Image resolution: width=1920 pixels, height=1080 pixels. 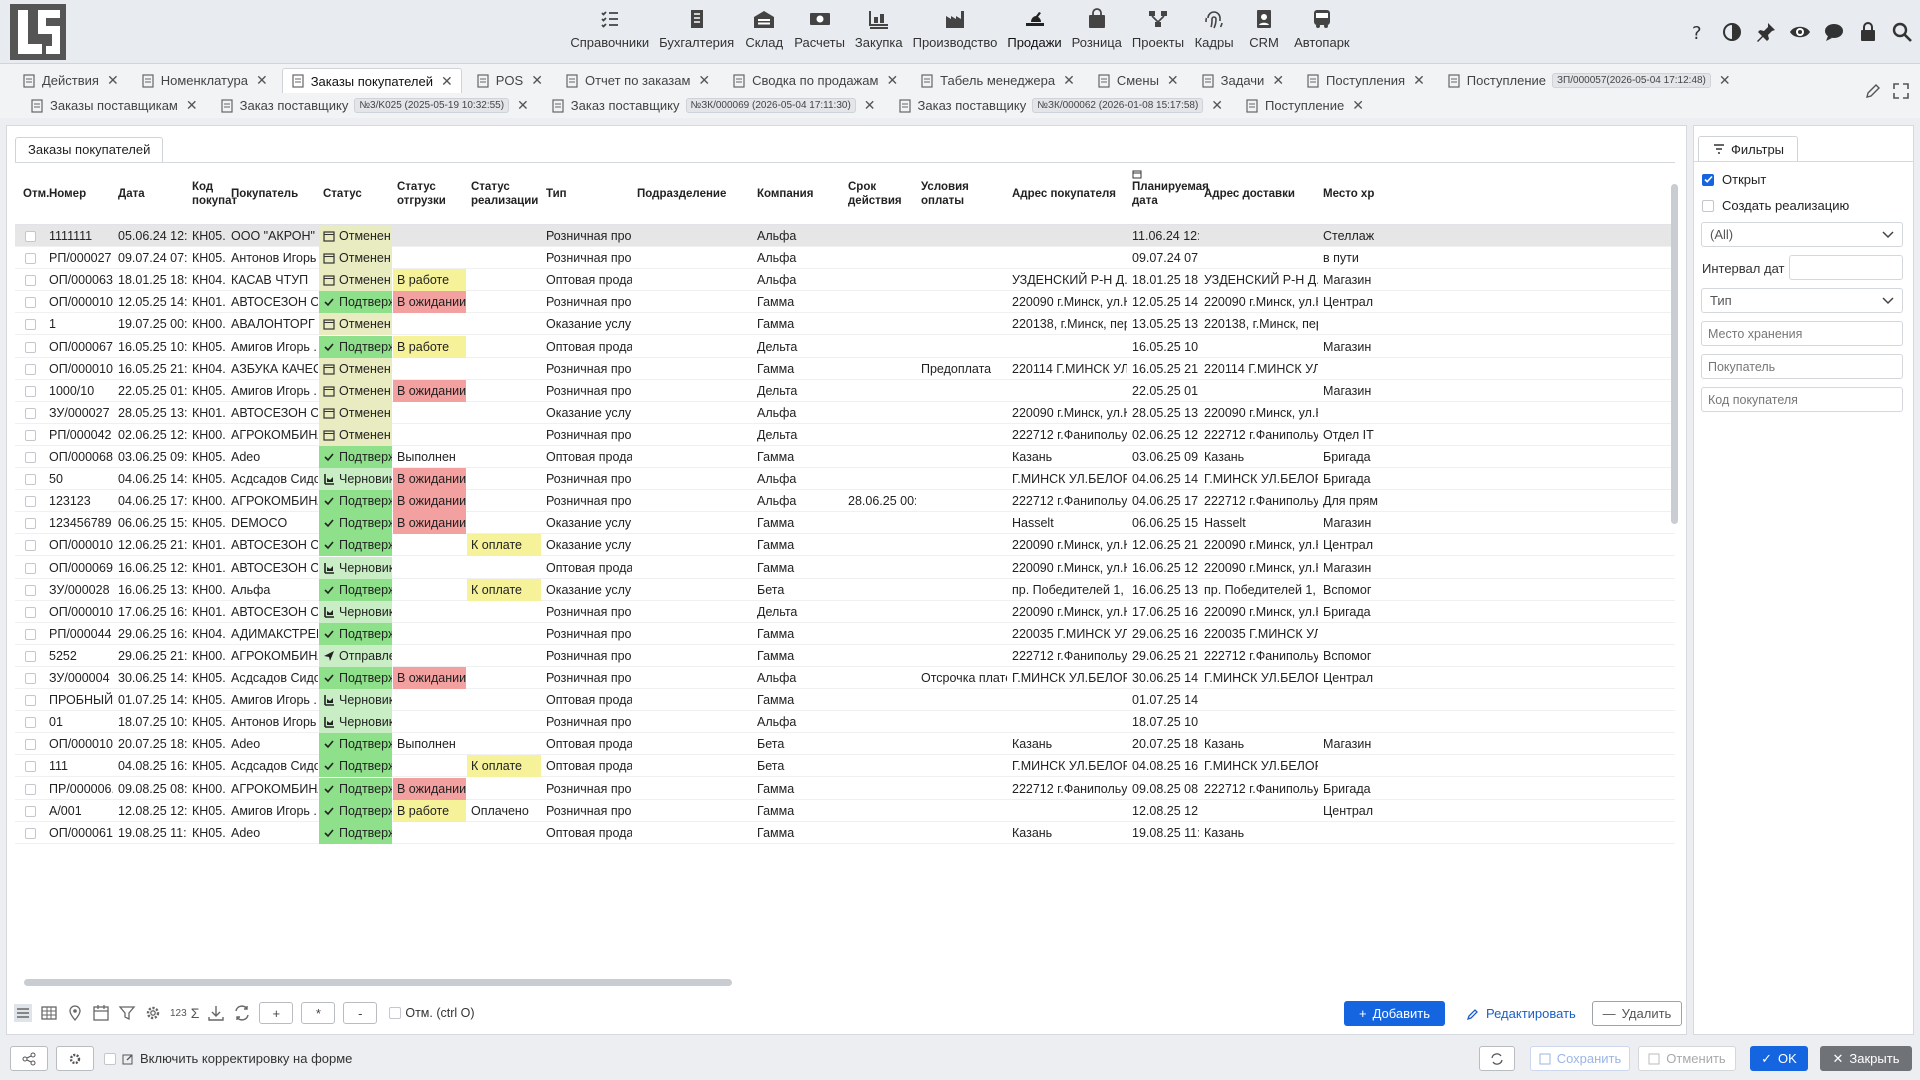 I want to click on tab-tabs_row2-1: Заказы поставщикам ✕, so click(x=114, y=105).